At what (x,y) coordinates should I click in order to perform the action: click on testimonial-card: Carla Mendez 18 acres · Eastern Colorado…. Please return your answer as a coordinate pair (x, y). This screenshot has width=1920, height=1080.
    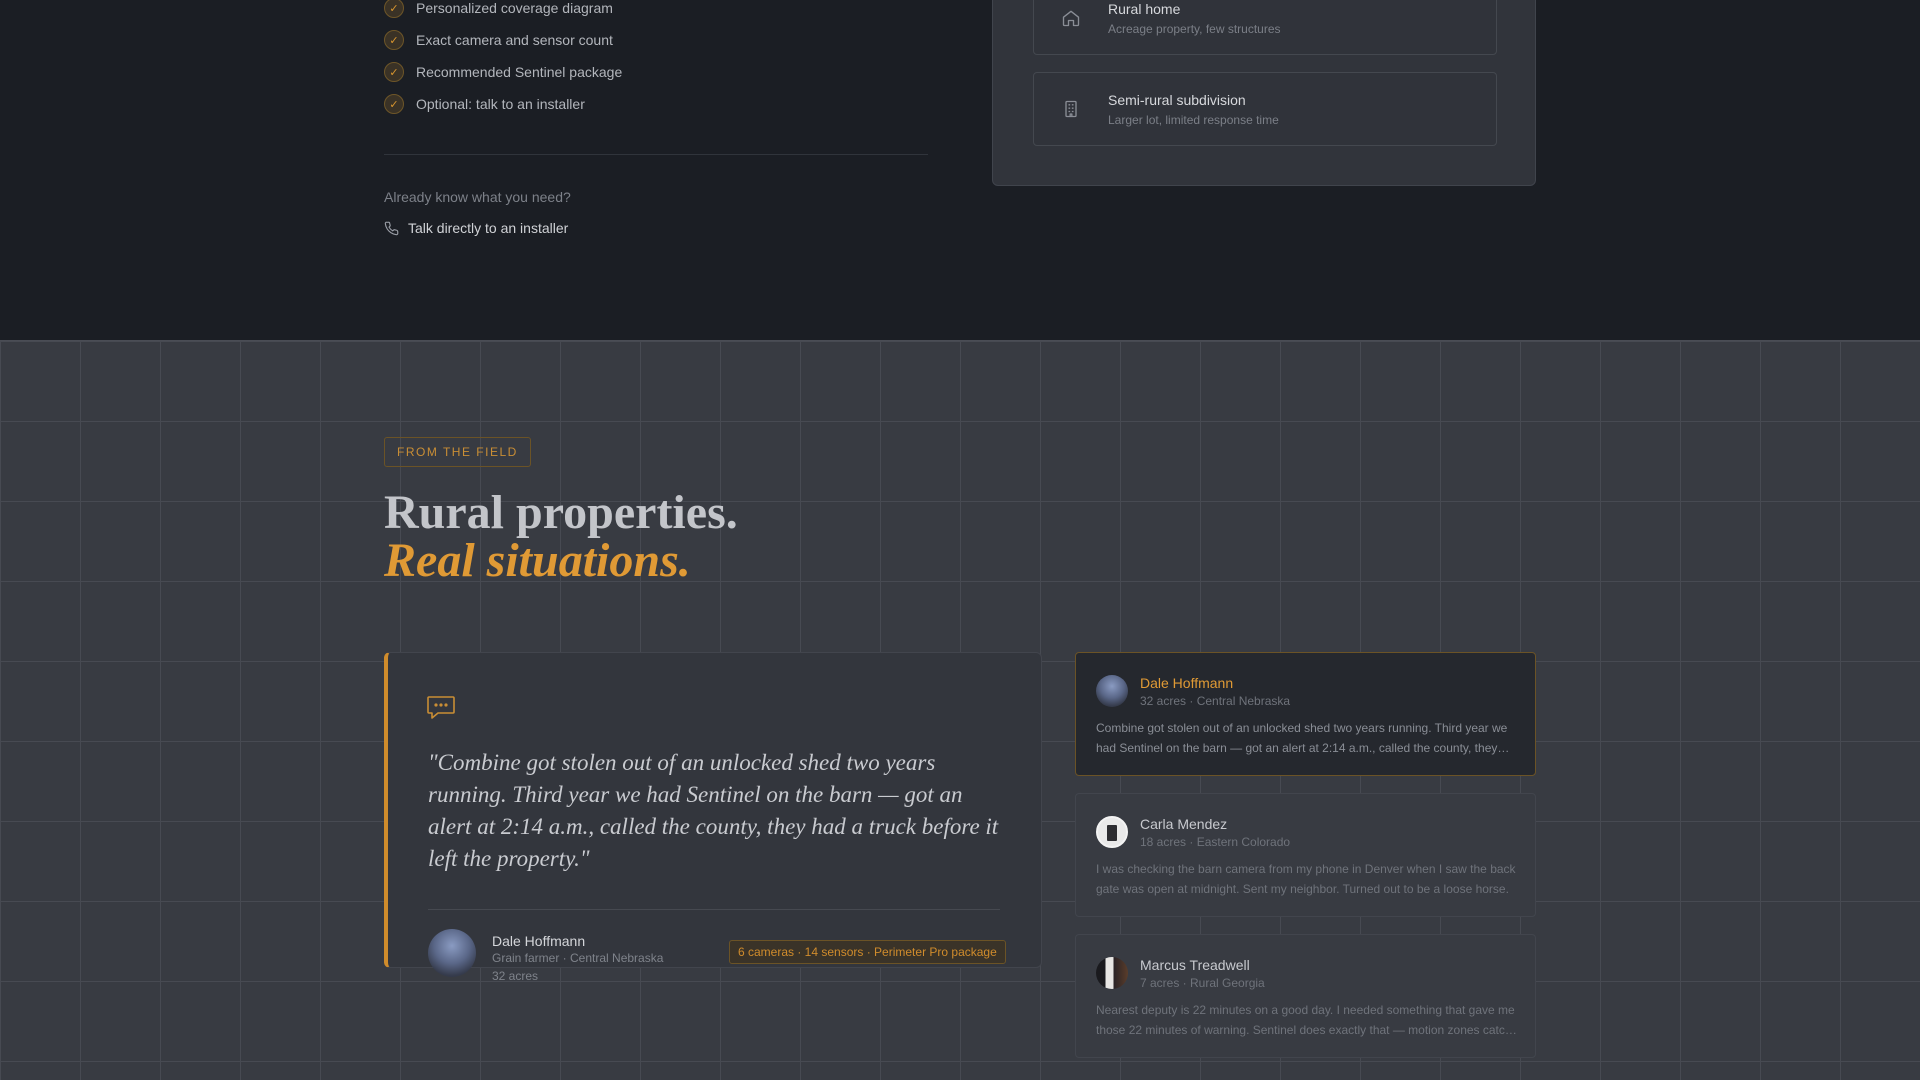
    Looking at the image, I should click on (1305, 855).